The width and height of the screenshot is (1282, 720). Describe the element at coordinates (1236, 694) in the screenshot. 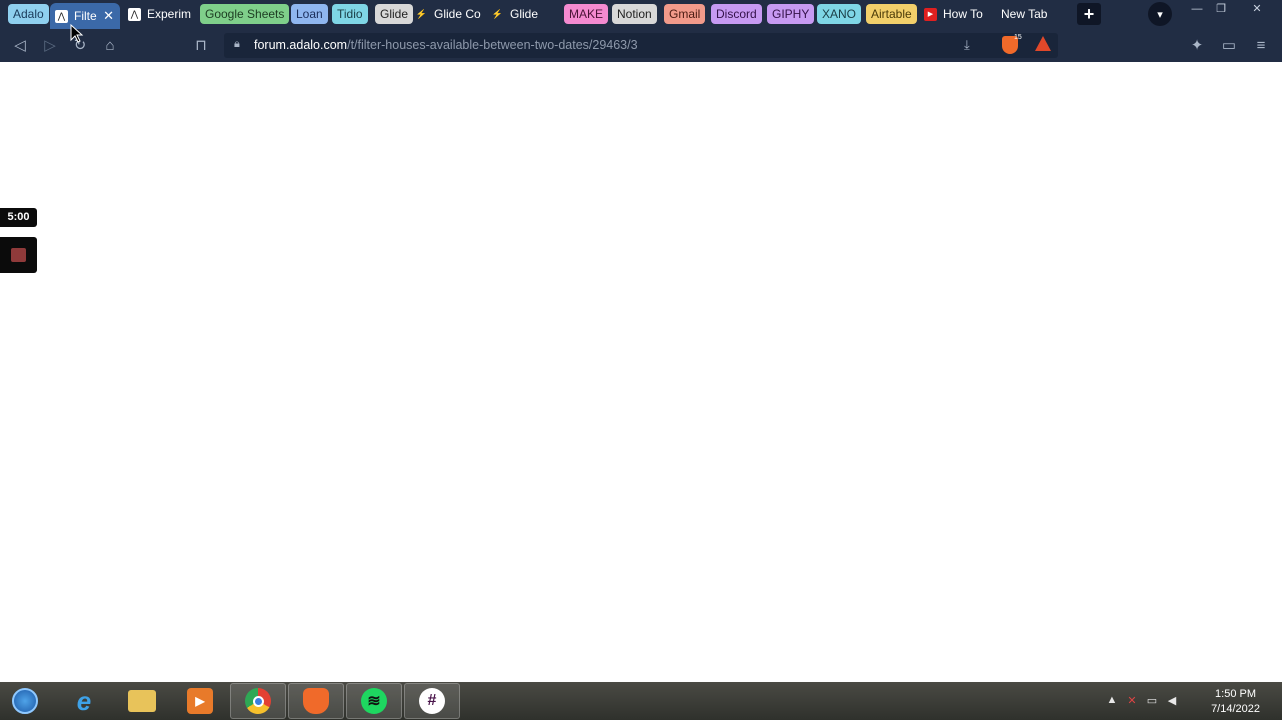

I see `clock-time: 1:50 PM` at that location.